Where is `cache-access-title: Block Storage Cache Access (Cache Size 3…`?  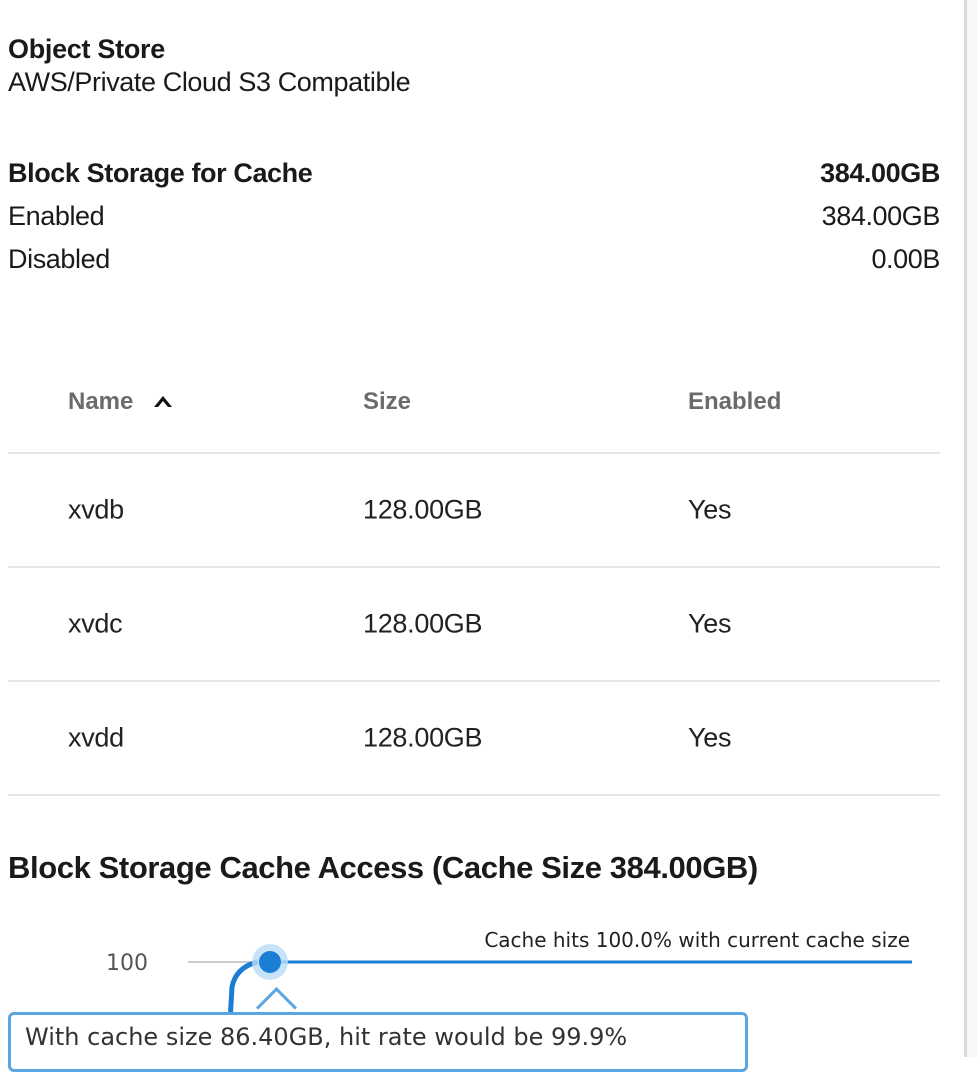
cache-access-title: Block Storage Cache Access (Cache Size 3… is located at coordinates (383, 867).